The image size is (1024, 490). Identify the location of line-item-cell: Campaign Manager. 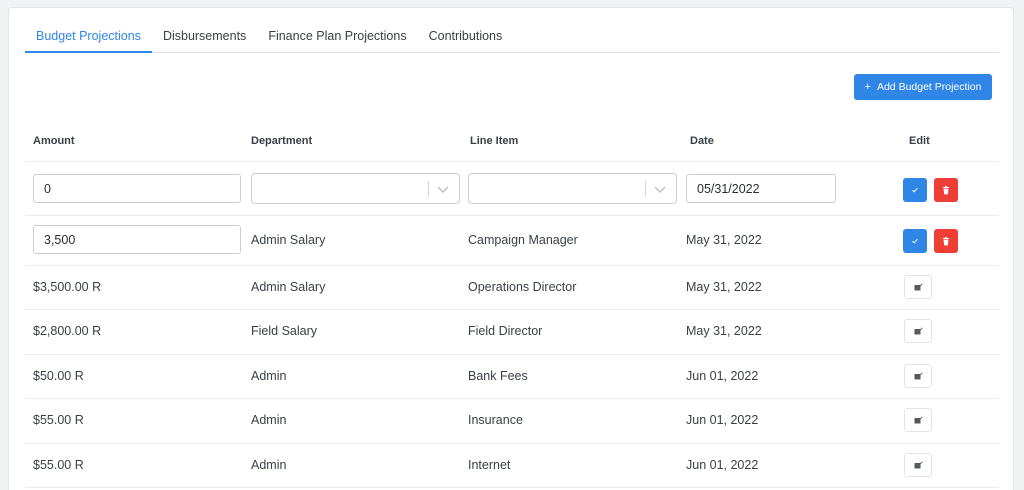
(523, 240).